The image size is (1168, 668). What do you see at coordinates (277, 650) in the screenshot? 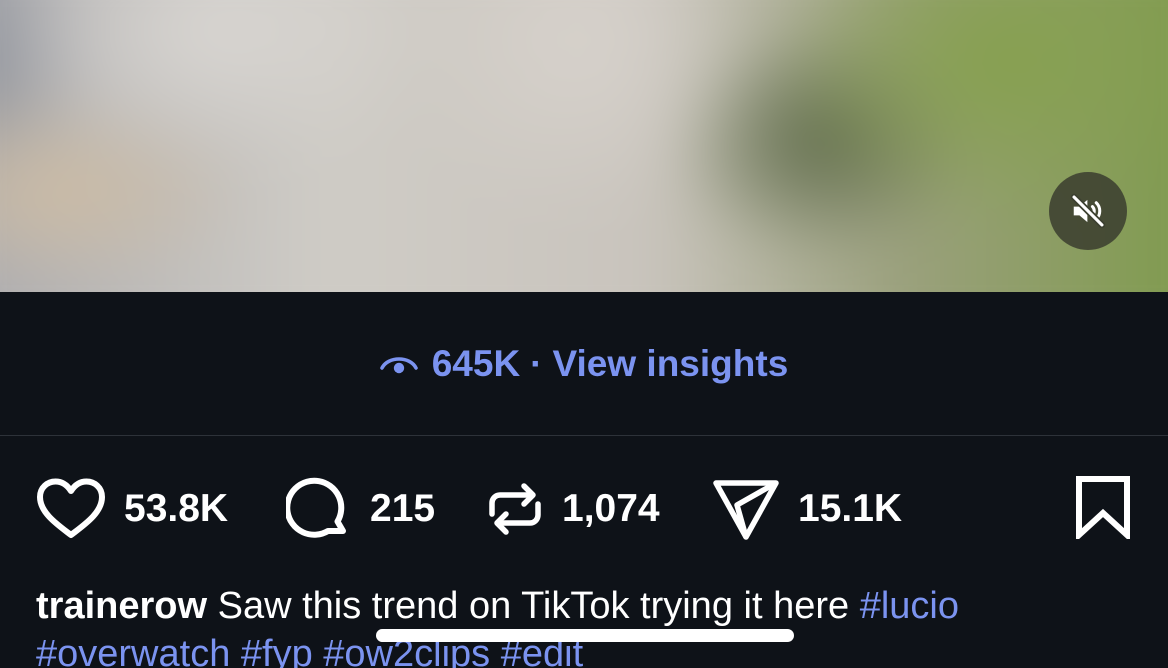
I see `hashtag-link: #fyp` at bounding box center [277, 650].